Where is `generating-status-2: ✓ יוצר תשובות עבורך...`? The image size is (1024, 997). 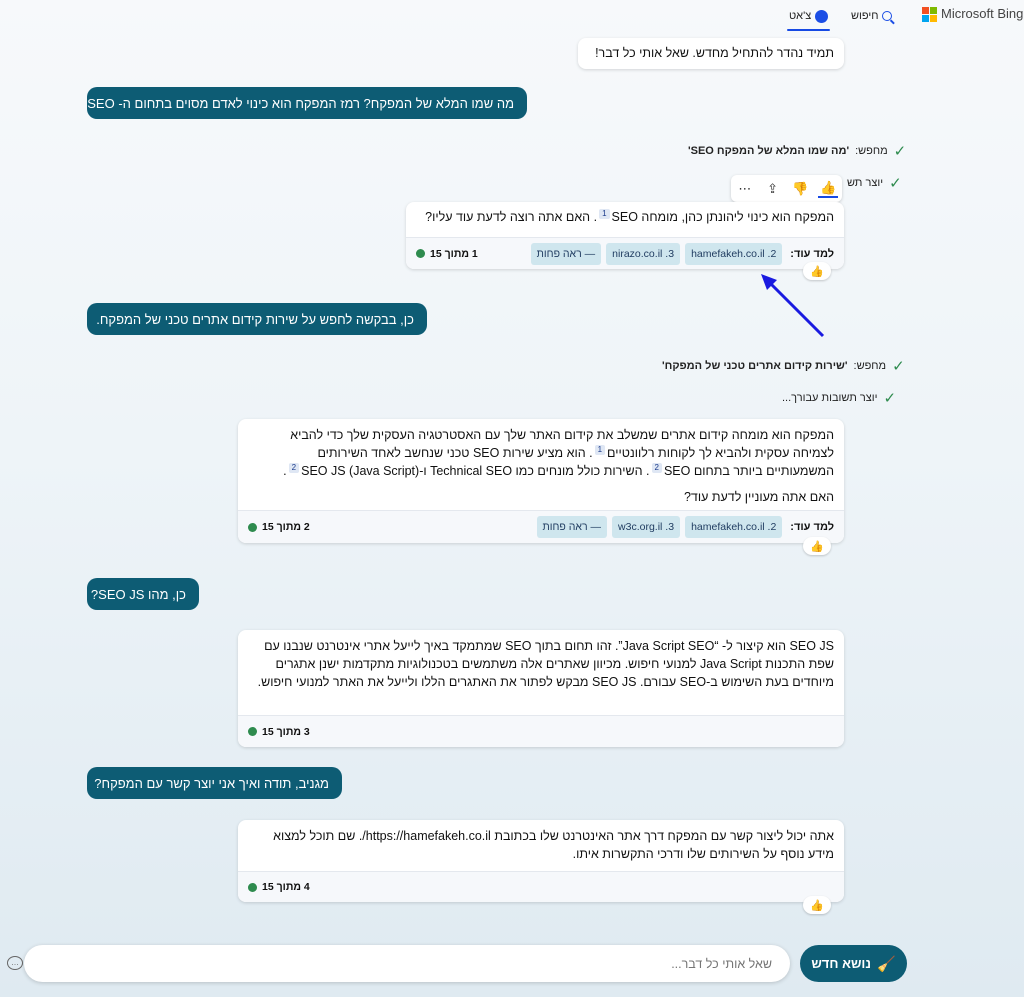 generating-status-2: ✓ יוצר תשובות עבורך... is located at coordinates (839, 398).